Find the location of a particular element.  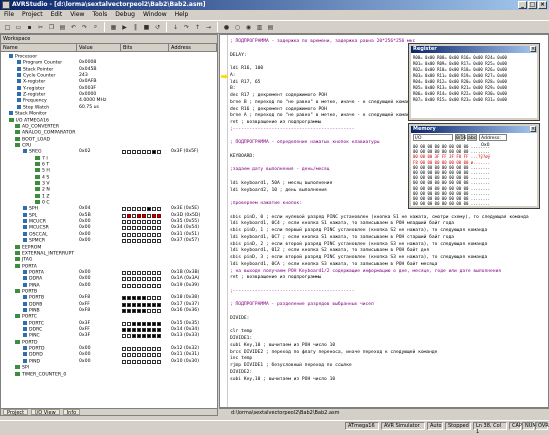

tree-row: Stop Watch 60.75 us is located at coordinates (109, 107).